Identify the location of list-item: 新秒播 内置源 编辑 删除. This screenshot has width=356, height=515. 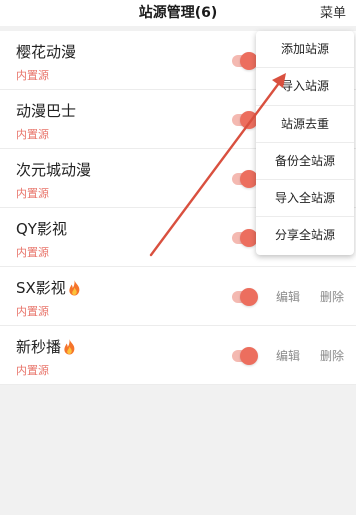
(178, 355).